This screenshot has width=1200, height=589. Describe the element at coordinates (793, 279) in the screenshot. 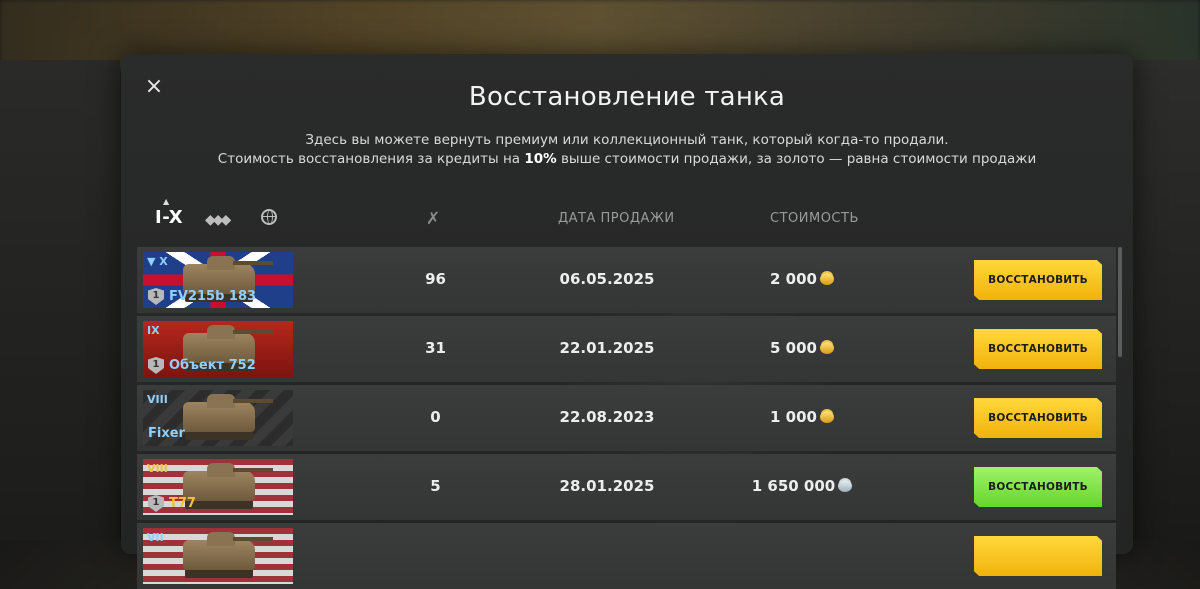

I see `restore-cost-value: 2 000` at that location.